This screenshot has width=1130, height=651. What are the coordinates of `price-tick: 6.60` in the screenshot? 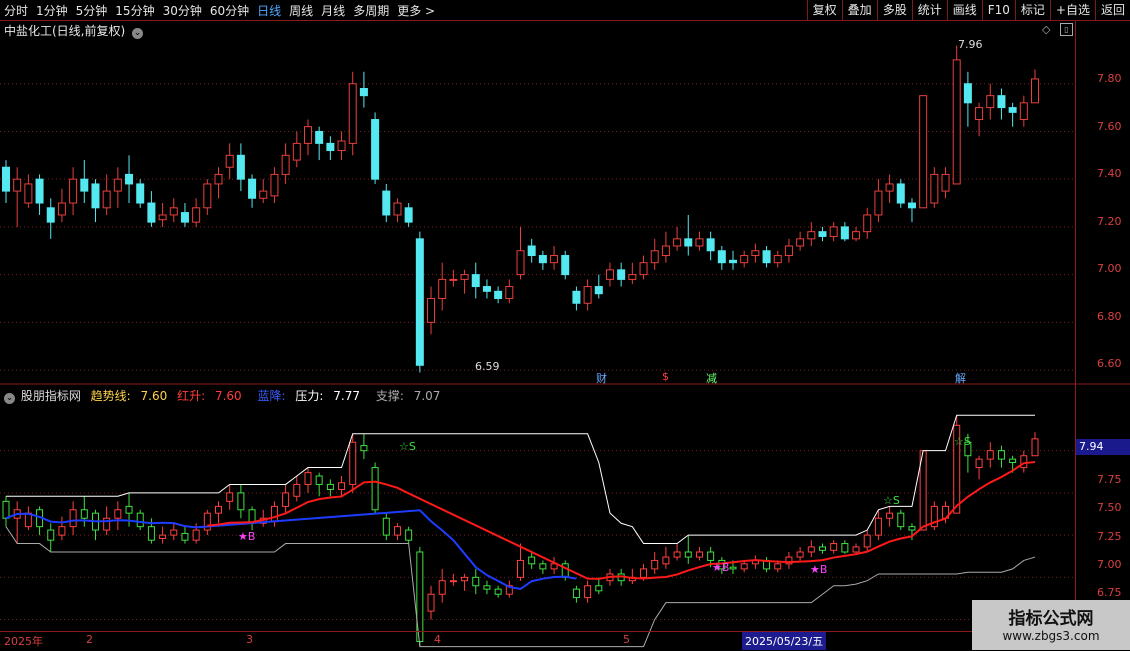 It's located at (1109, 363).